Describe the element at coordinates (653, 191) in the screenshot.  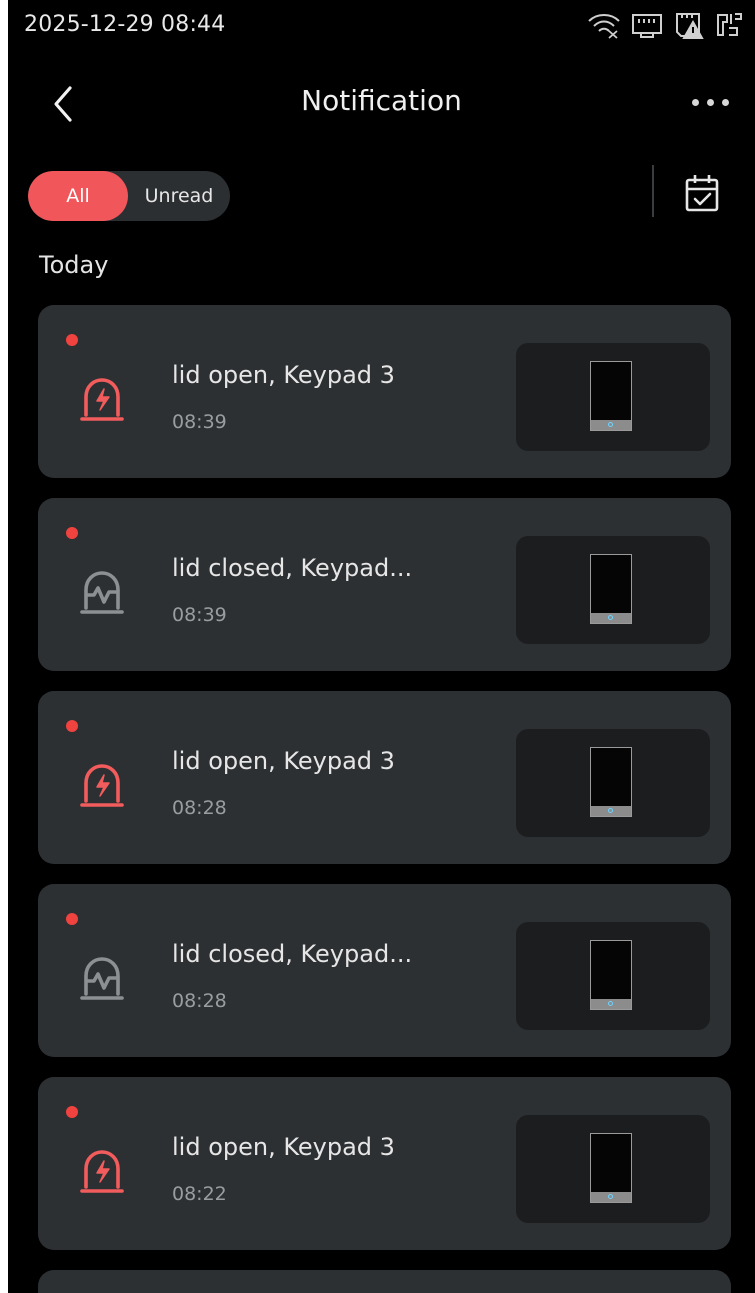
I see `vertical-divider` at that location.